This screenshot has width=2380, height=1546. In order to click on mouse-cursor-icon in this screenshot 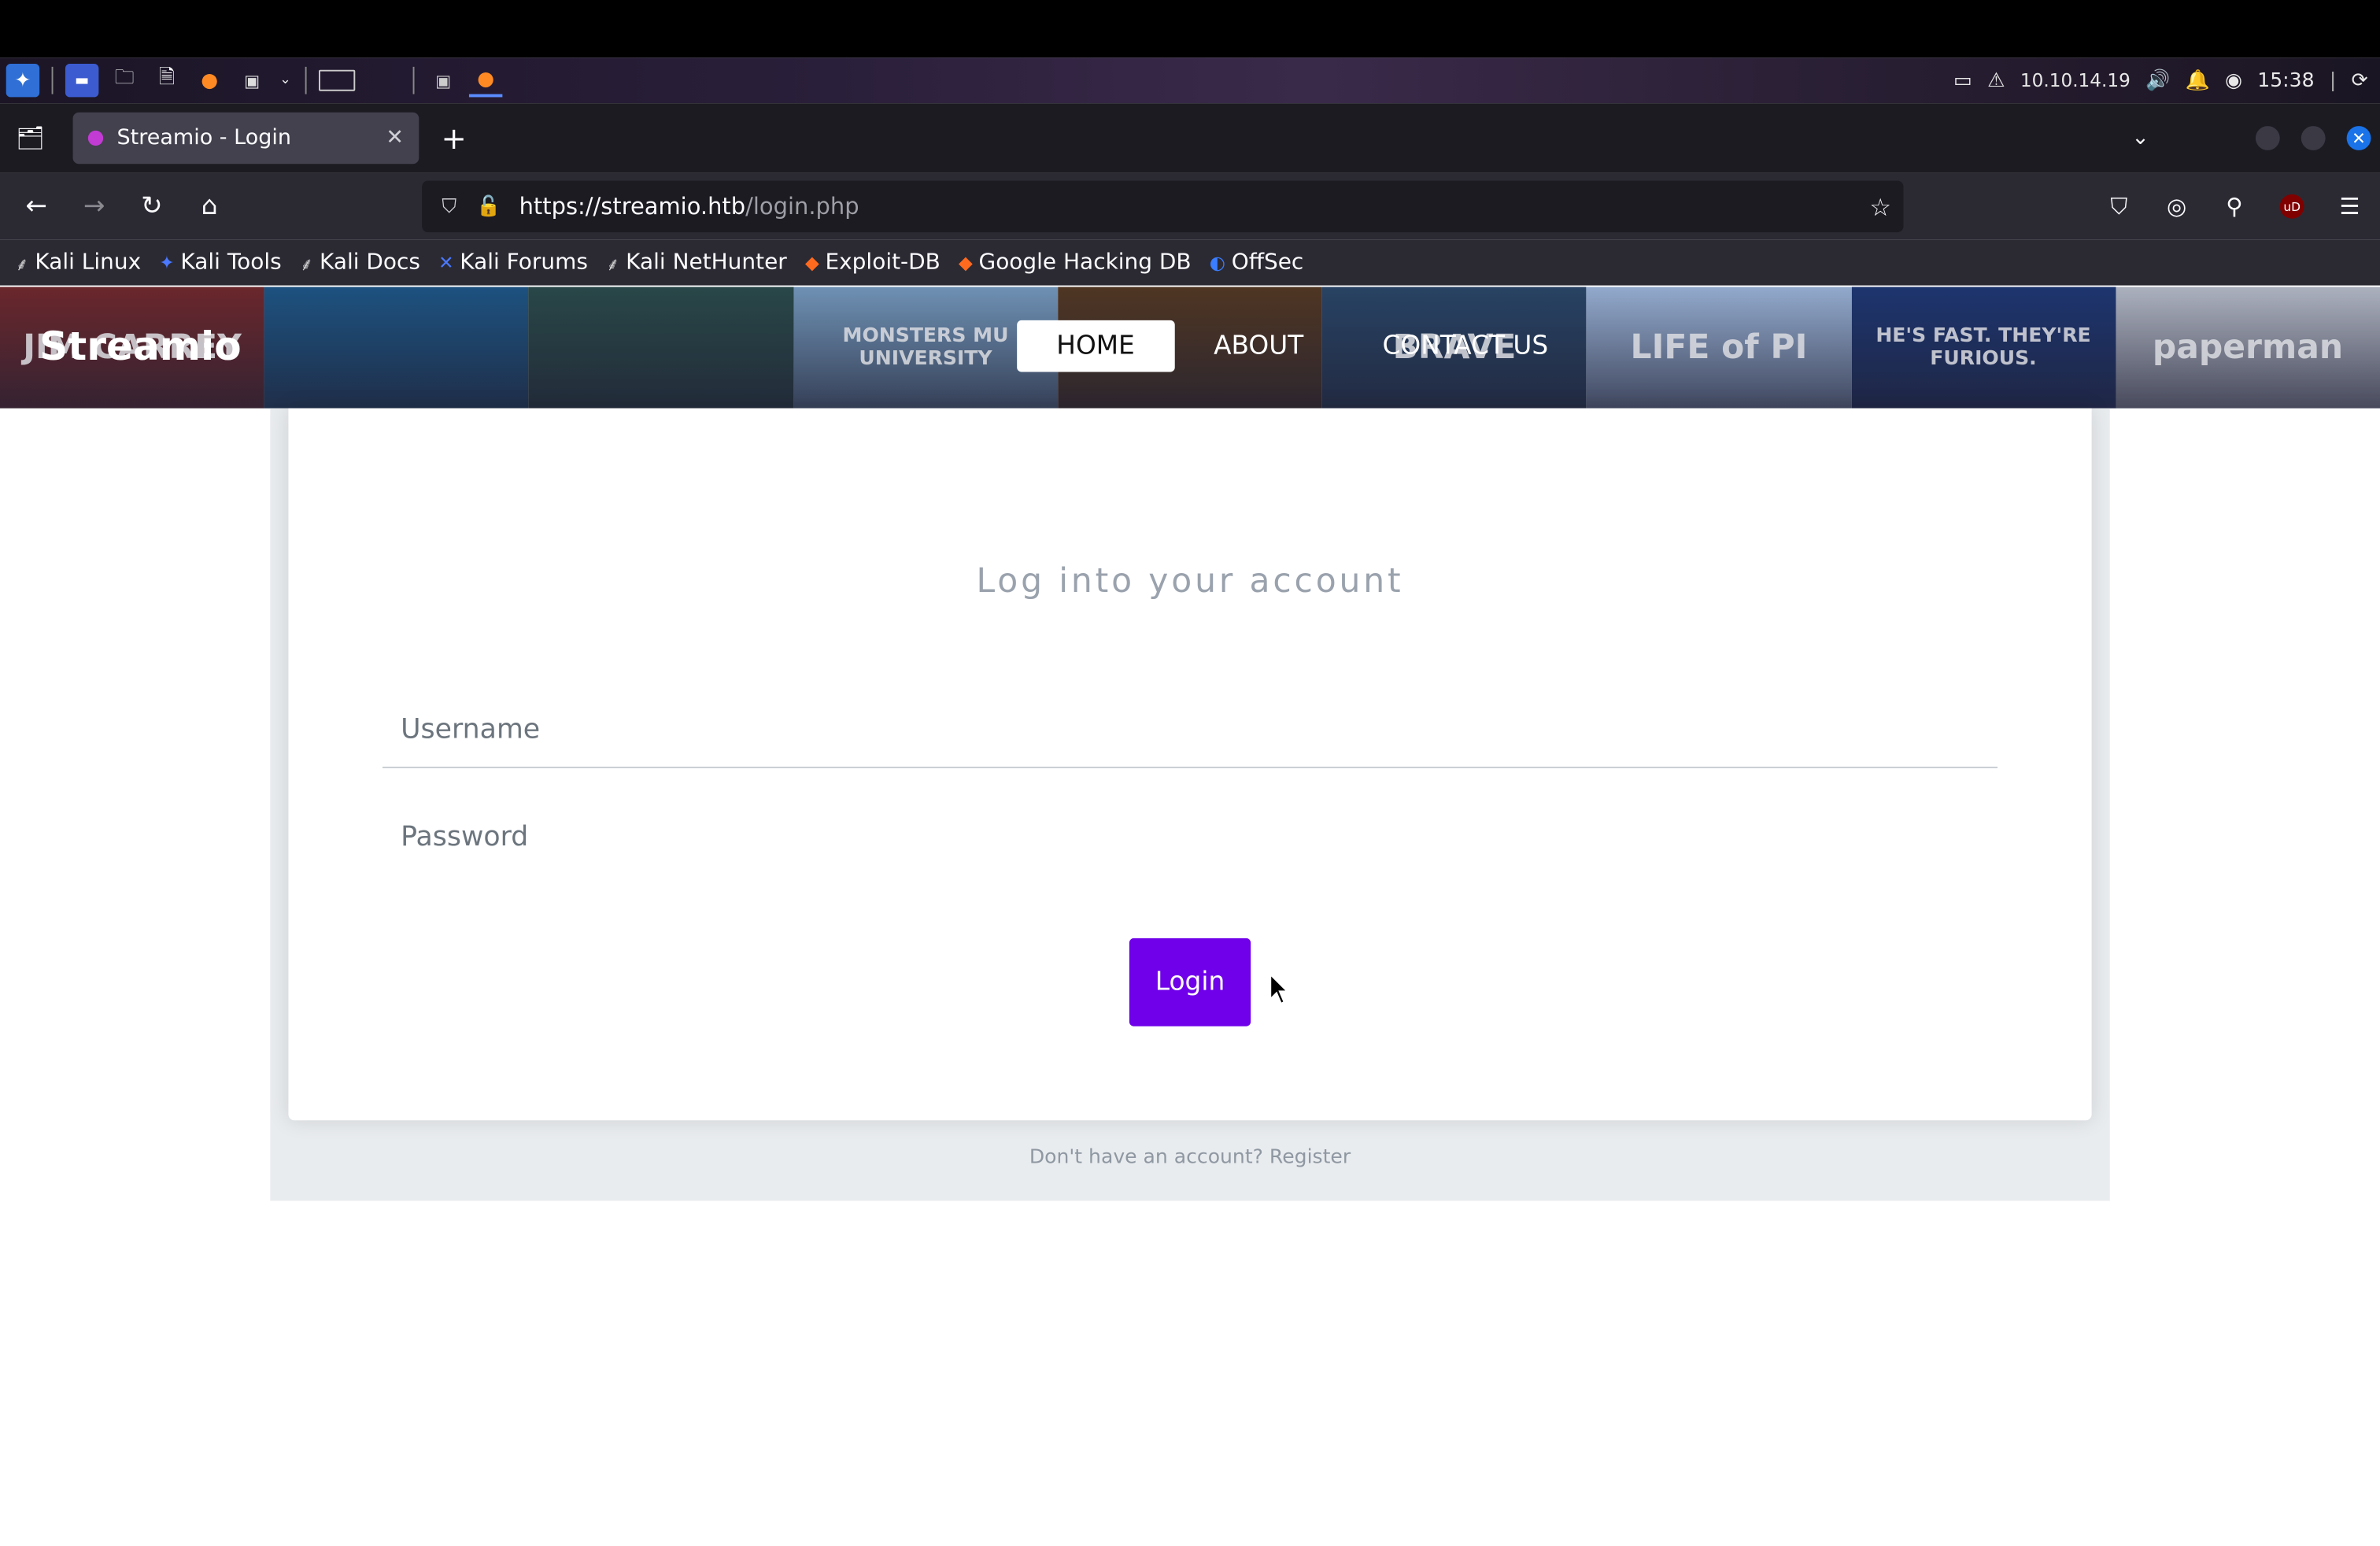, I will do `click(1279, 989)`.